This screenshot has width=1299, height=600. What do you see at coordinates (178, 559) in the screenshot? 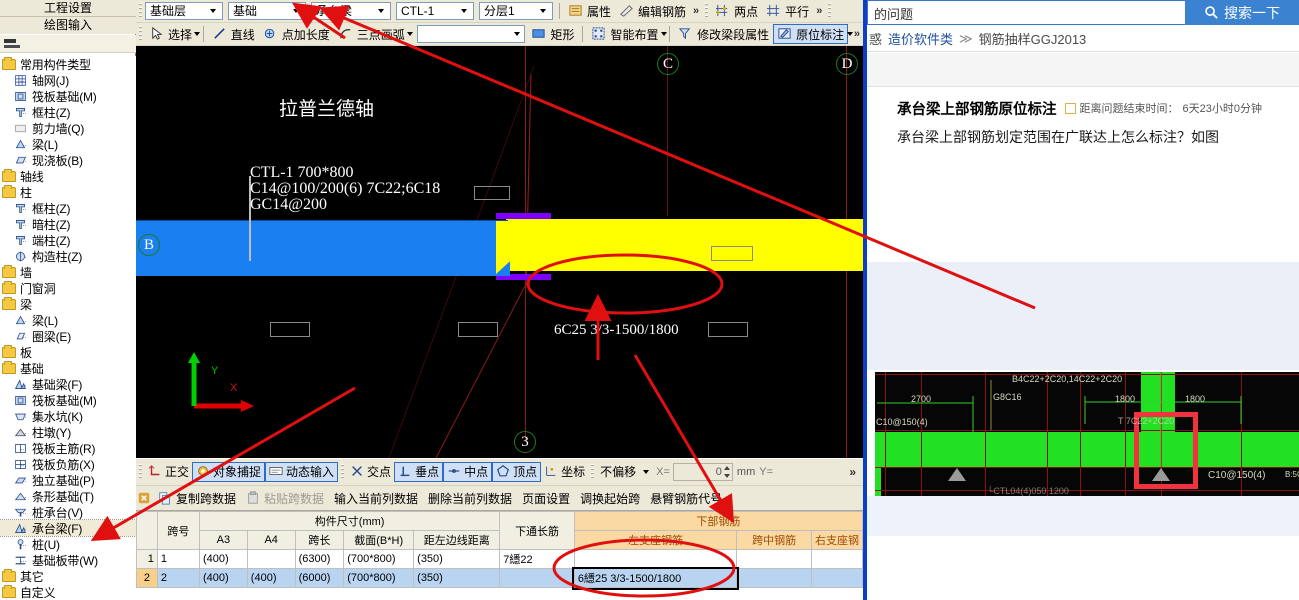
I see `cell-r0-c0: 1` at bounding box center [178, 559].